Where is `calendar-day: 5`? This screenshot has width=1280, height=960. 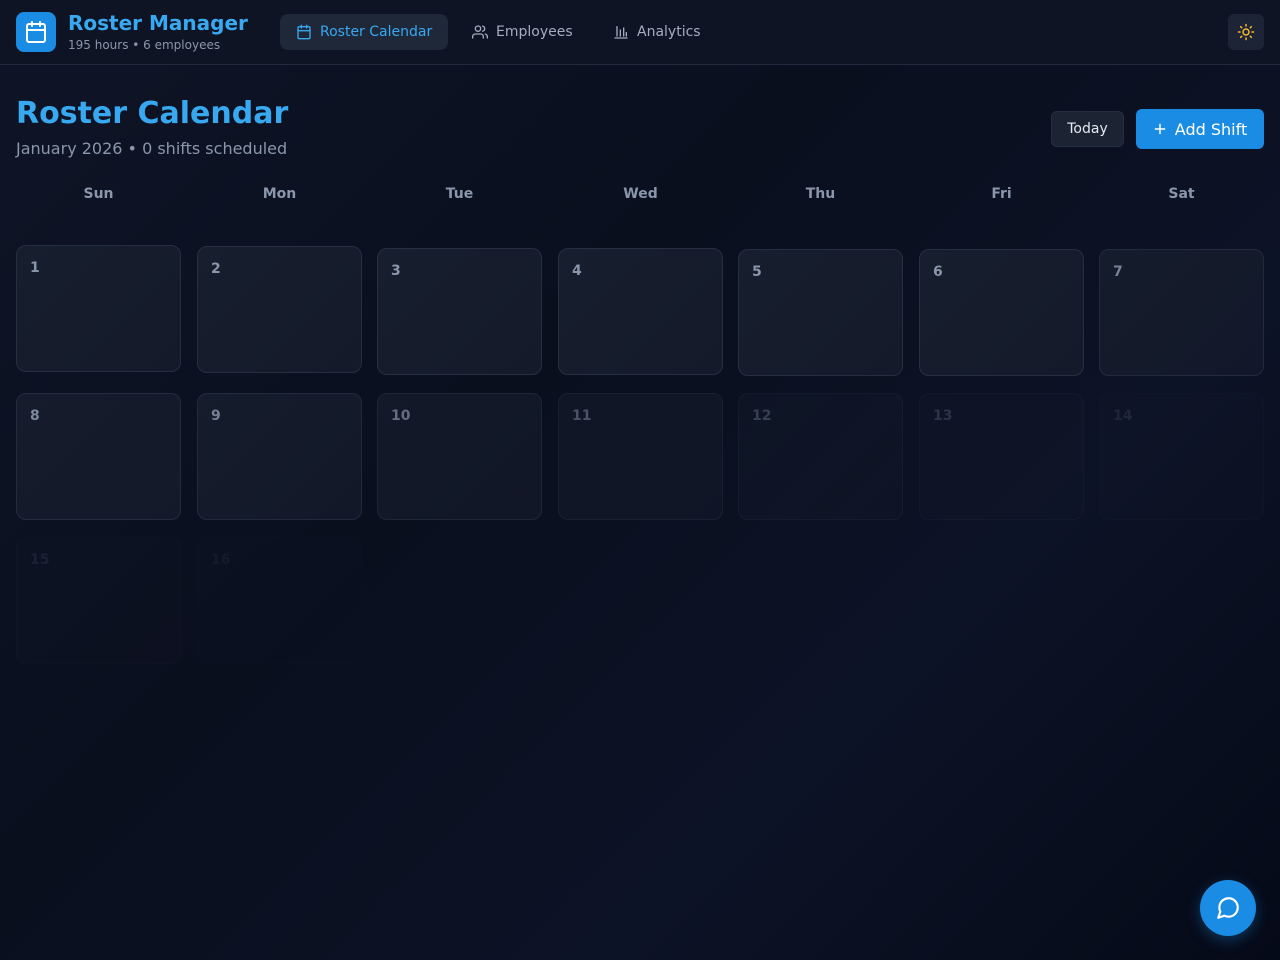 calendar-day: 5 is located at coordinates (820, 312).